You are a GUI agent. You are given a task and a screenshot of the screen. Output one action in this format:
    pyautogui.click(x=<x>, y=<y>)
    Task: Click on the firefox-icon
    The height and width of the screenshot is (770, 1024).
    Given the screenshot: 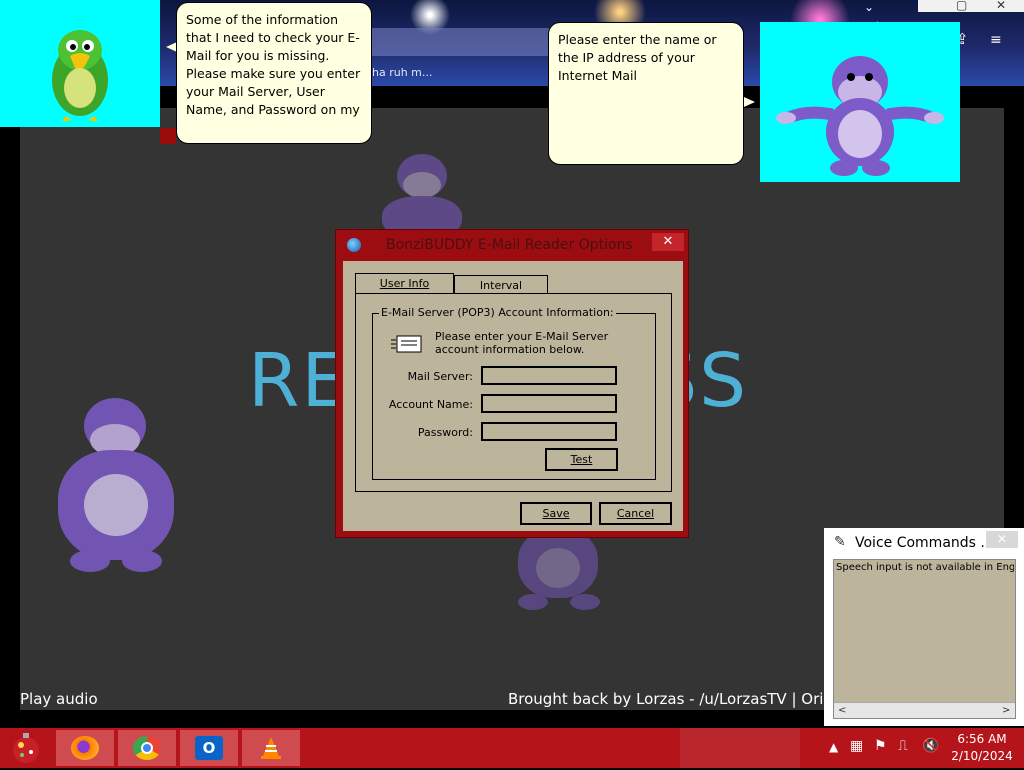 What is the action you would take?
    pyautogui.click(x=85, y=748)
    